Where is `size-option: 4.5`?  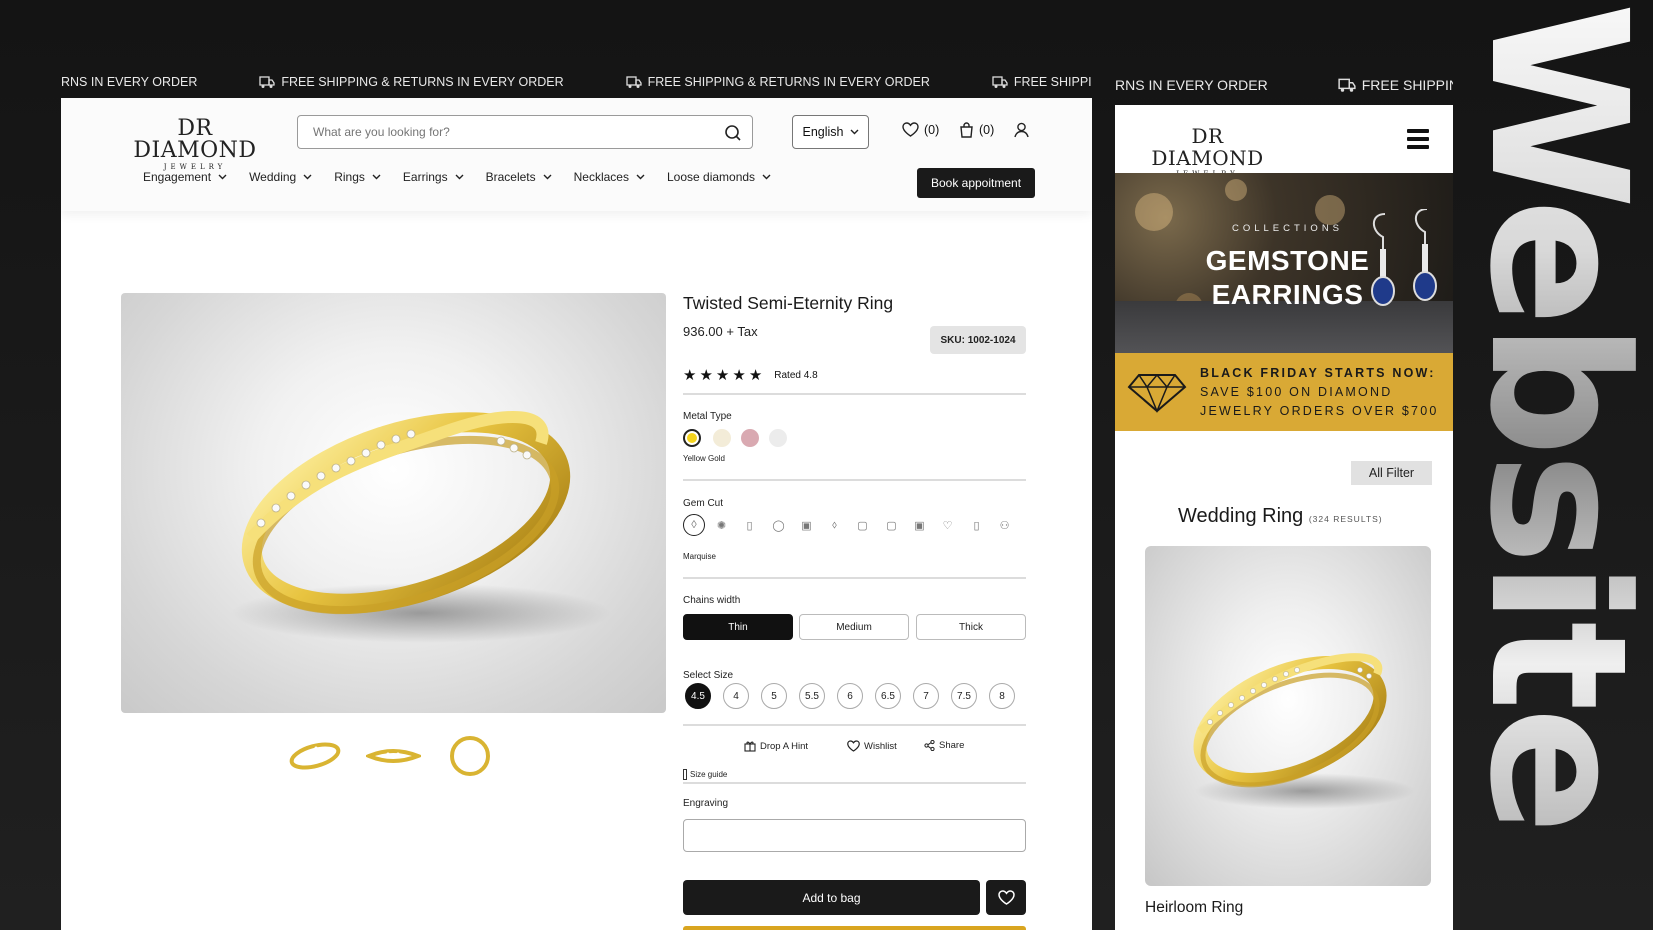 size-option: 4.5 is located at coordinates (698, 696).